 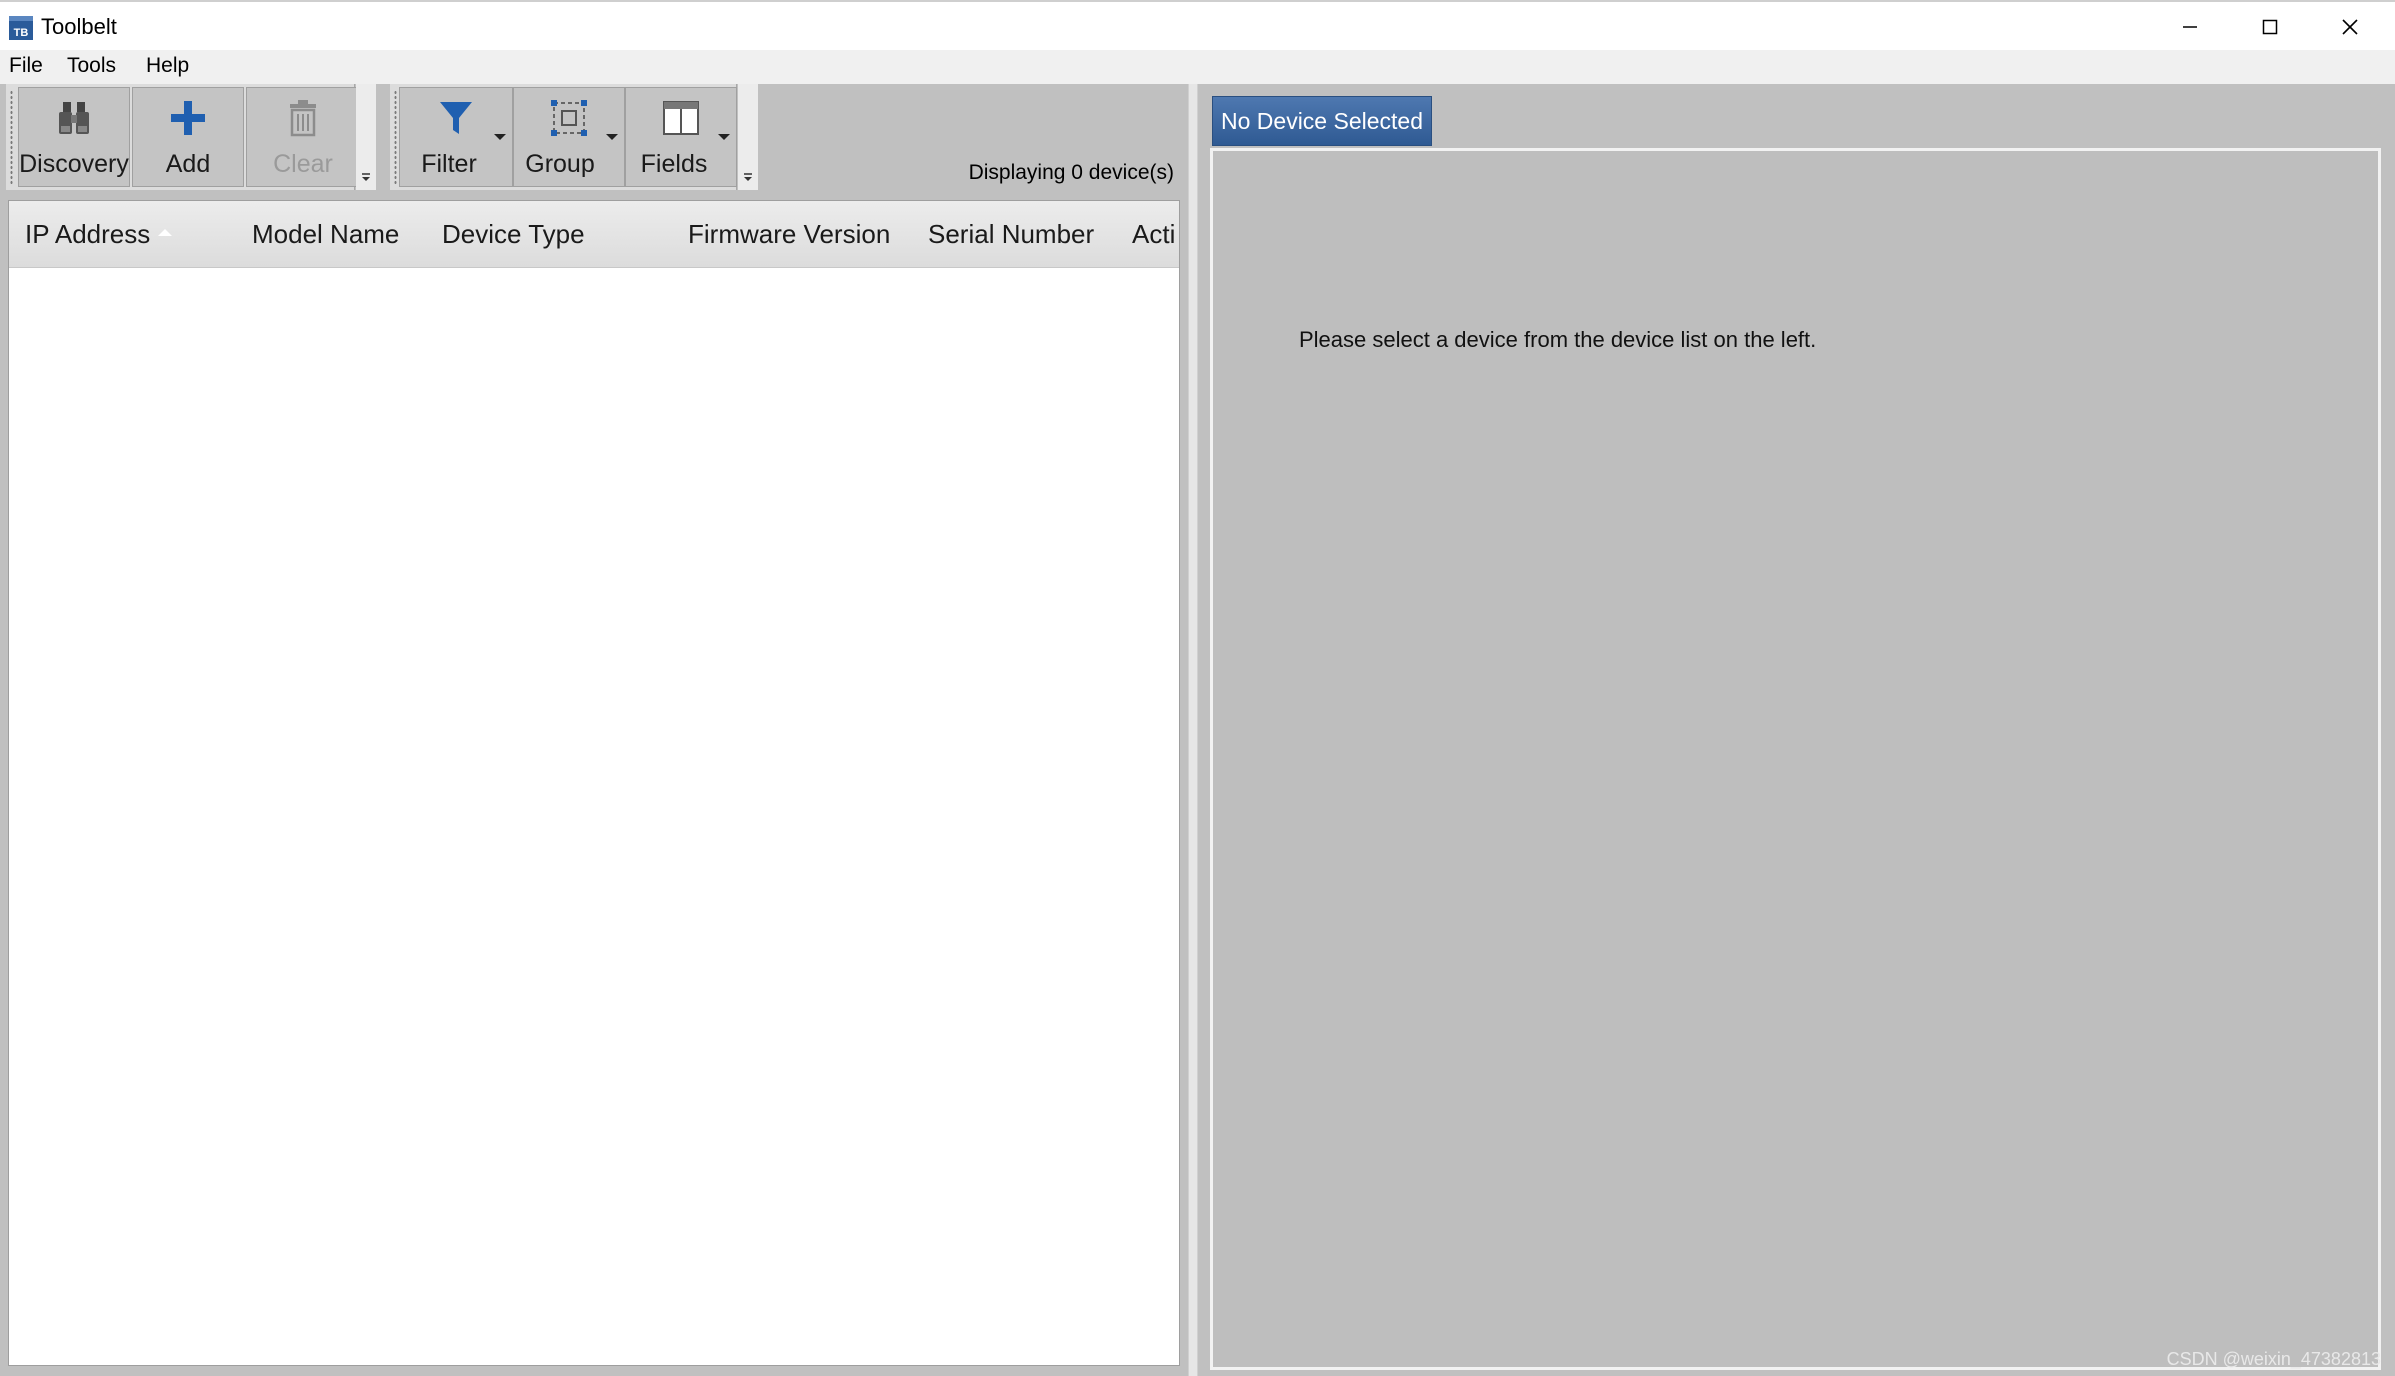 What do you see at coordinates (74, 164) in the screenshot?
I see `discovery-label: Discovery` at bounding box center [74, 164].